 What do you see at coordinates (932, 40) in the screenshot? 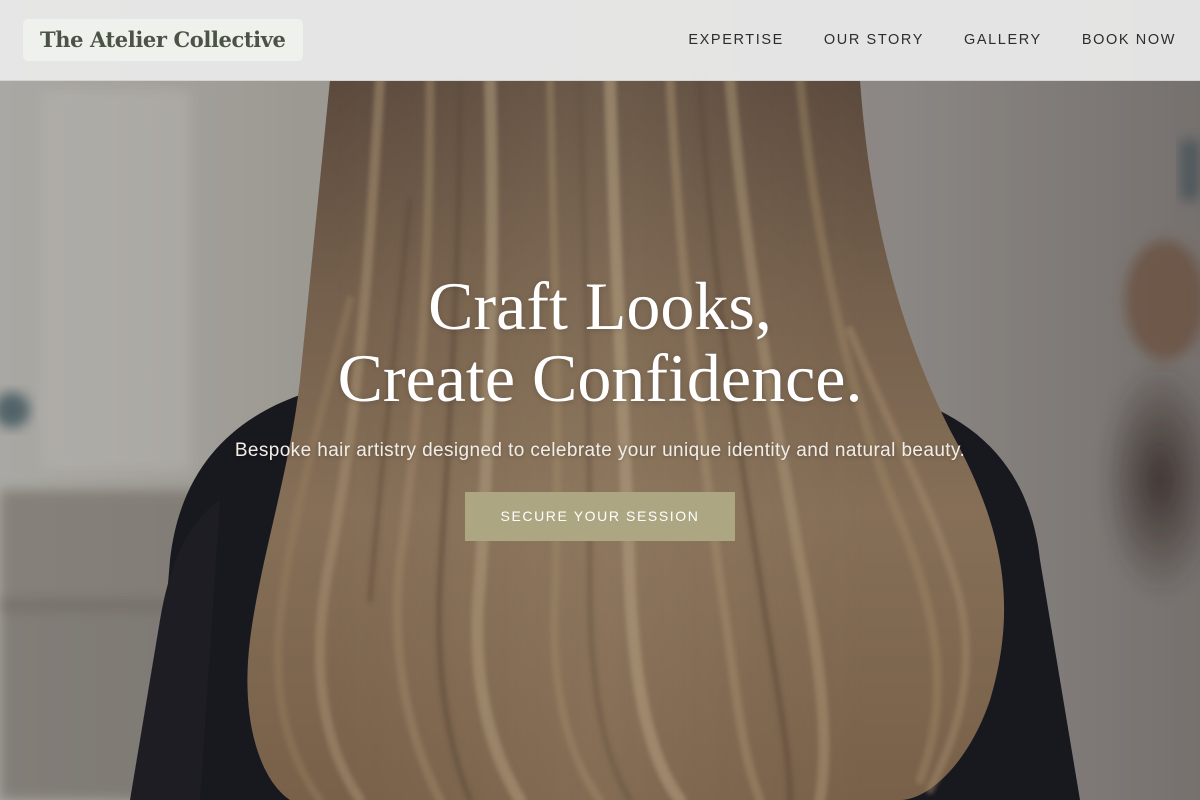
I see `main-nav: EXPERTISE OUR STORY GALLERY BOOK NOW` at bounding box center [932, 40].